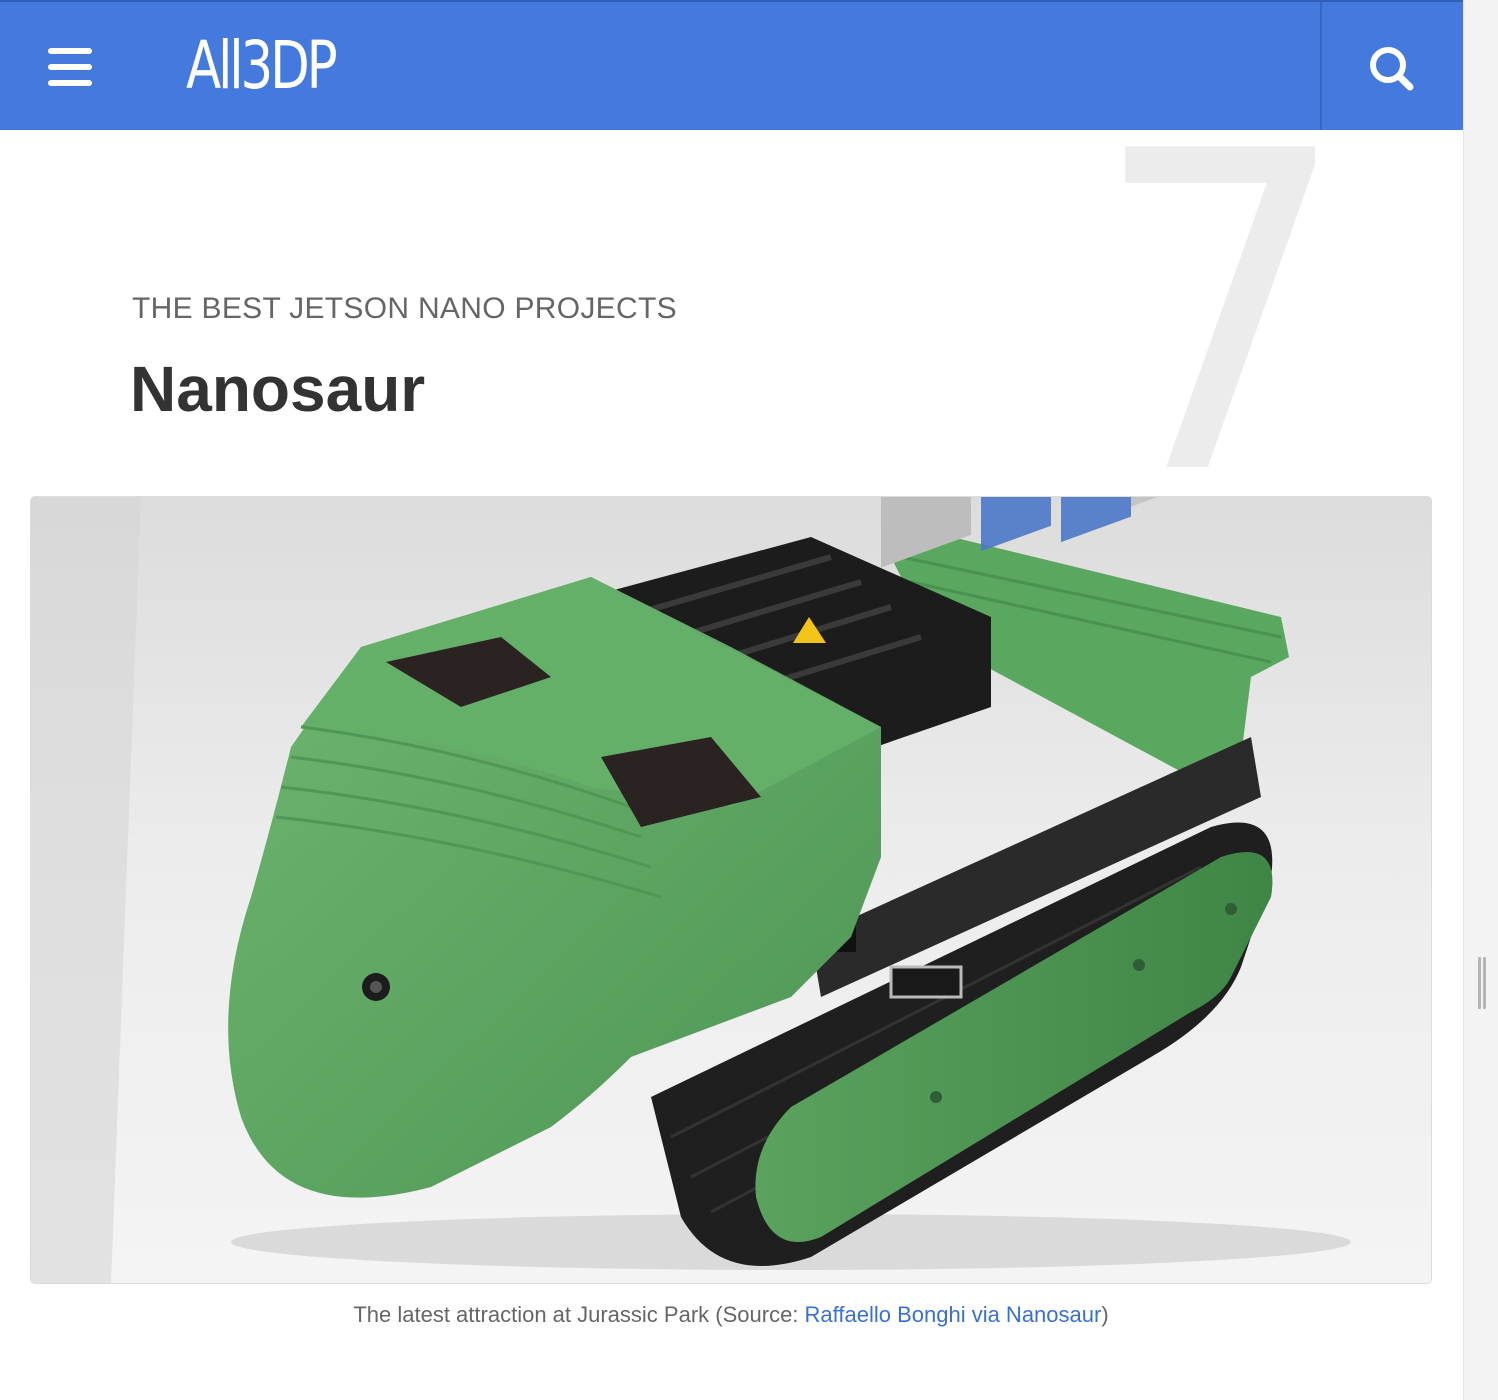 The width and height of the screenshot is (1498, 1400). What do you see at coordinates (1482, 983) in the screenshot?
I see `scrollbar-grip-icon` at bounding box center [1482, 983].